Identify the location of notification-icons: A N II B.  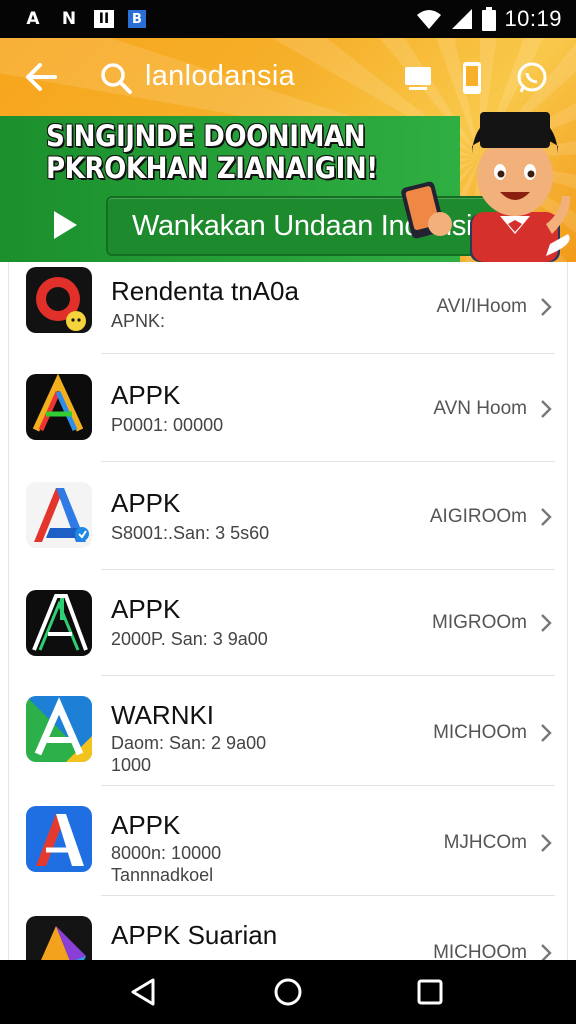
(219, 19).